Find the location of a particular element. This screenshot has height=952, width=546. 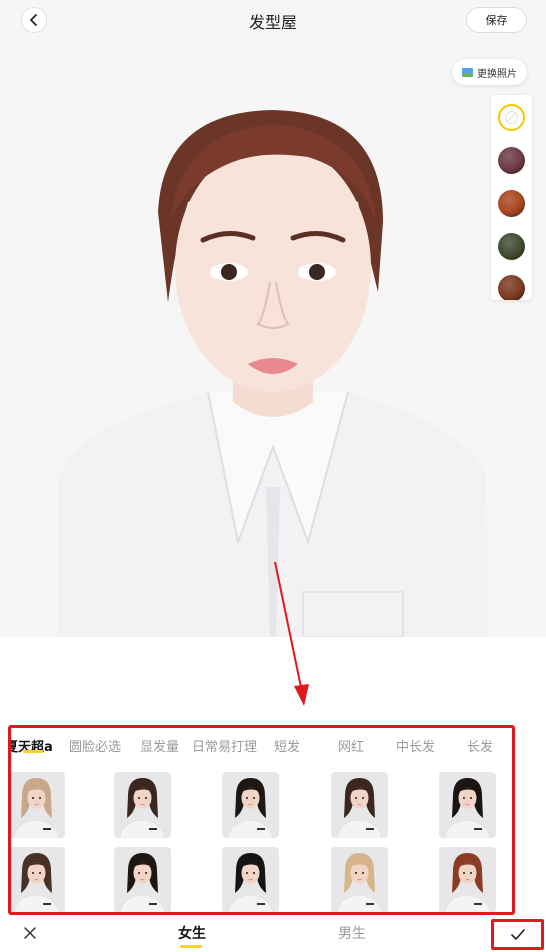

tab-easy-care: 日常易打理 is located at coordinates (224, 745).